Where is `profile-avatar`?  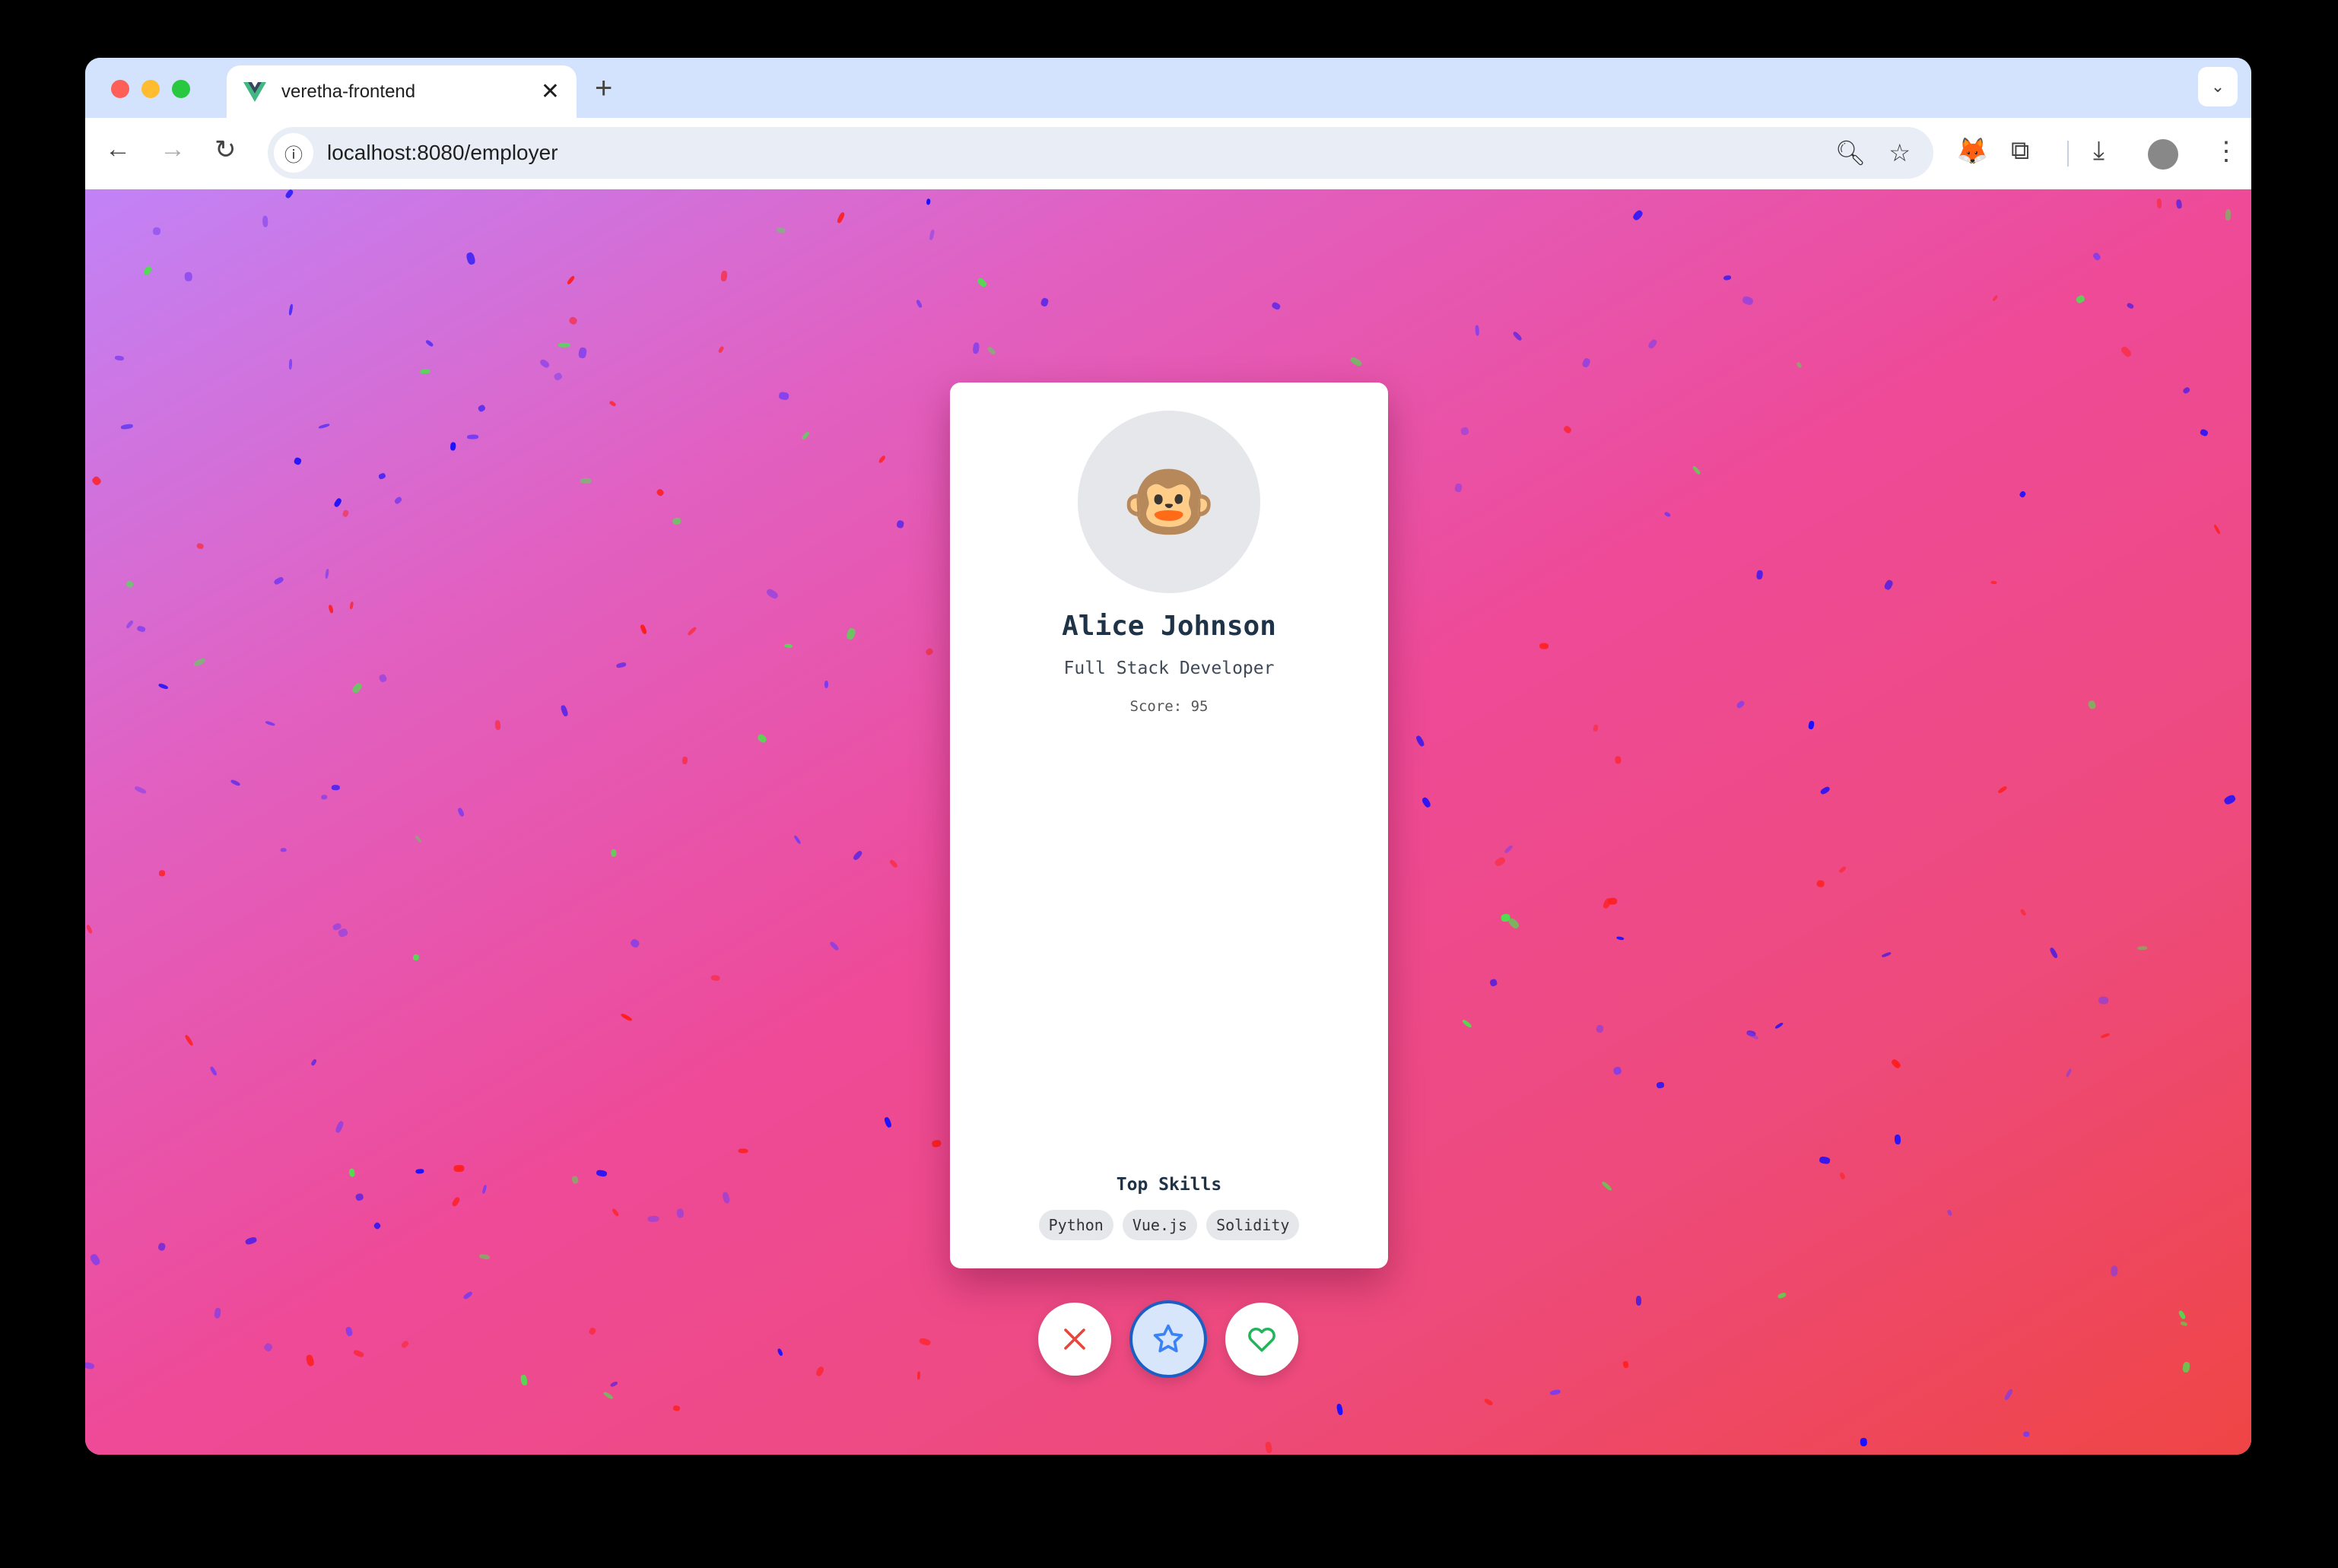 profile-avatar is located at coordinates (2163, 154).